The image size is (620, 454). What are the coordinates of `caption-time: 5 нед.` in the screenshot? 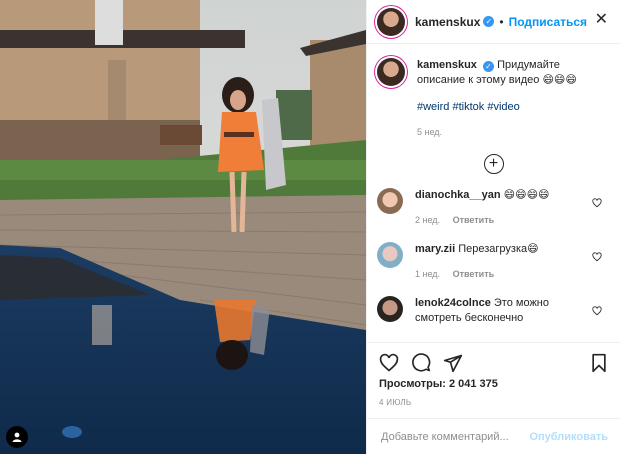 It's located at (430, 132).